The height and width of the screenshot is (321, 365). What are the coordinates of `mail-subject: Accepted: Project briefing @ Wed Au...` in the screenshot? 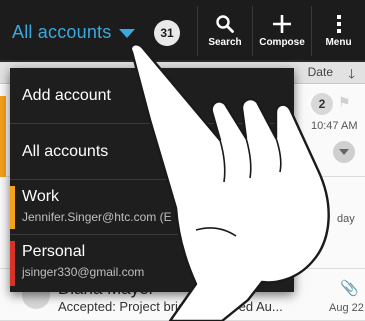 It's located at (170, 306).